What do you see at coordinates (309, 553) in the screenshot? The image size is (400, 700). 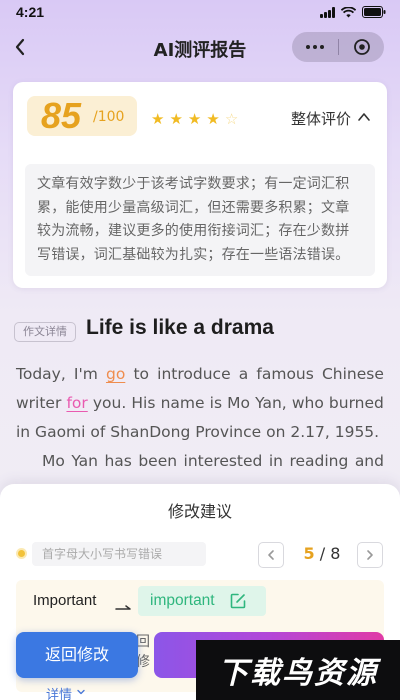 I see `pager-current: 5` at bounding box center [309, 553].